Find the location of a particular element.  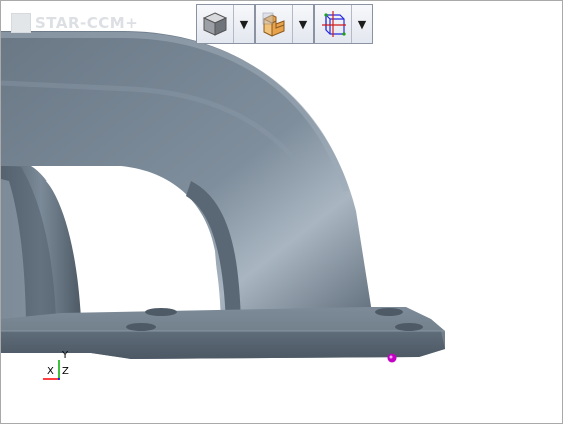

triad-y-label: Y is located at coordinates (65, 355).